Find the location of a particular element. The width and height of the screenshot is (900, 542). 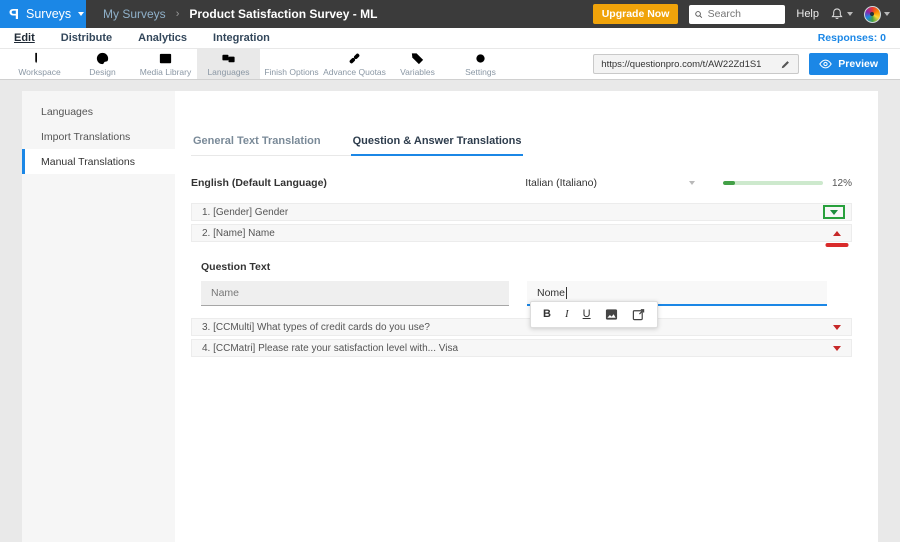

menu-item-distribute: Distribute is located at coordinates (86, 38).